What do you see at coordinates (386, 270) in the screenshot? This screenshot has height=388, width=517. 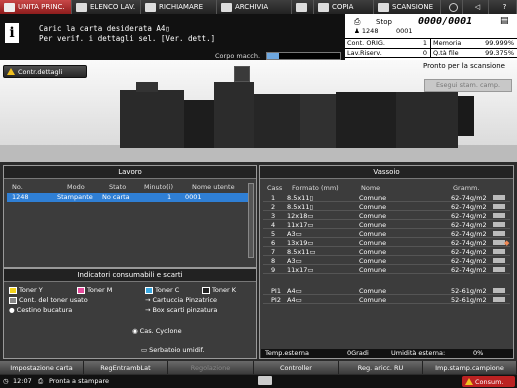 I see `tray-row: 9 11x17▭ Comune 62-74g/m2` at bounding box center [386, 270].